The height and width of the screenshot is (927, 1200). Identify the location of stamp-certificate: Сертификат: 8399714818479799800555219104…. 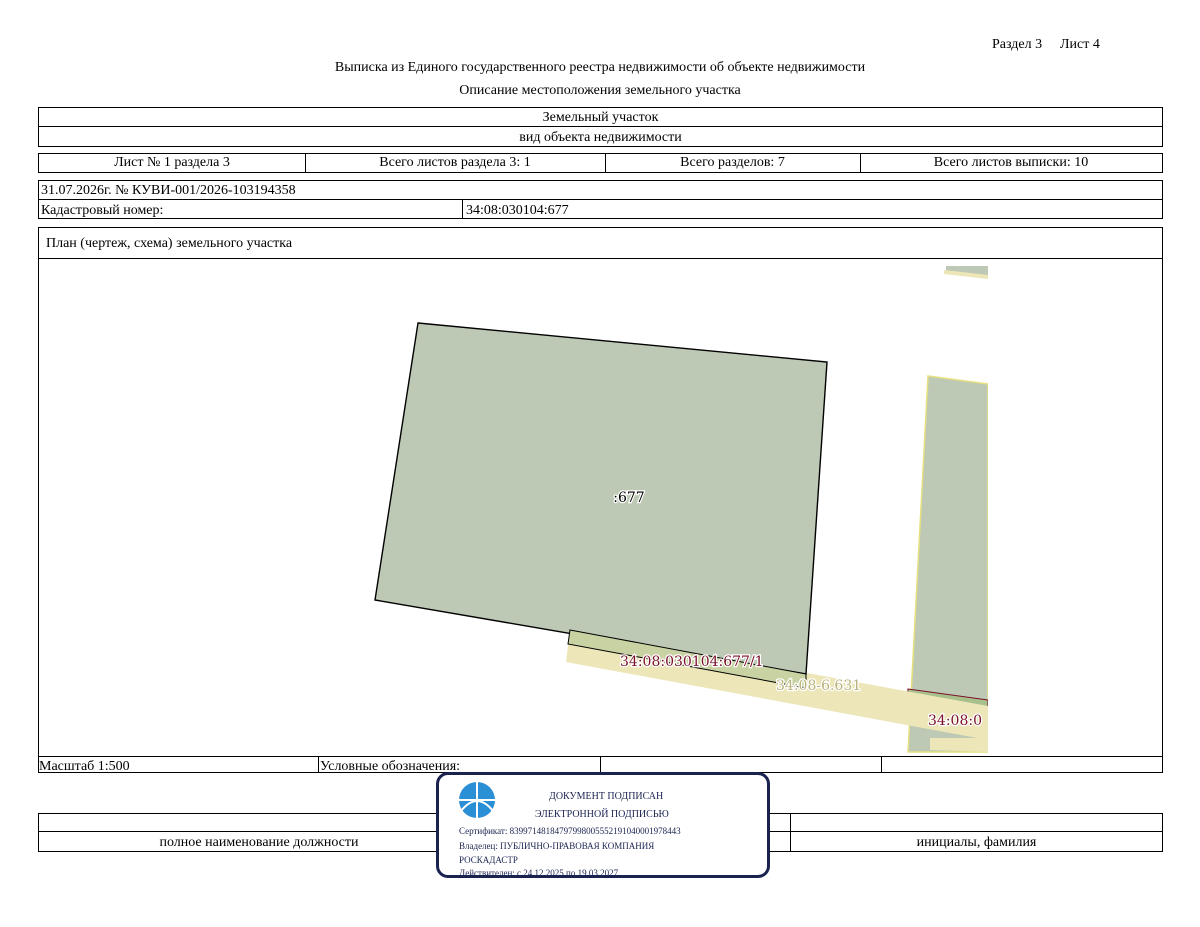
(570, 831).